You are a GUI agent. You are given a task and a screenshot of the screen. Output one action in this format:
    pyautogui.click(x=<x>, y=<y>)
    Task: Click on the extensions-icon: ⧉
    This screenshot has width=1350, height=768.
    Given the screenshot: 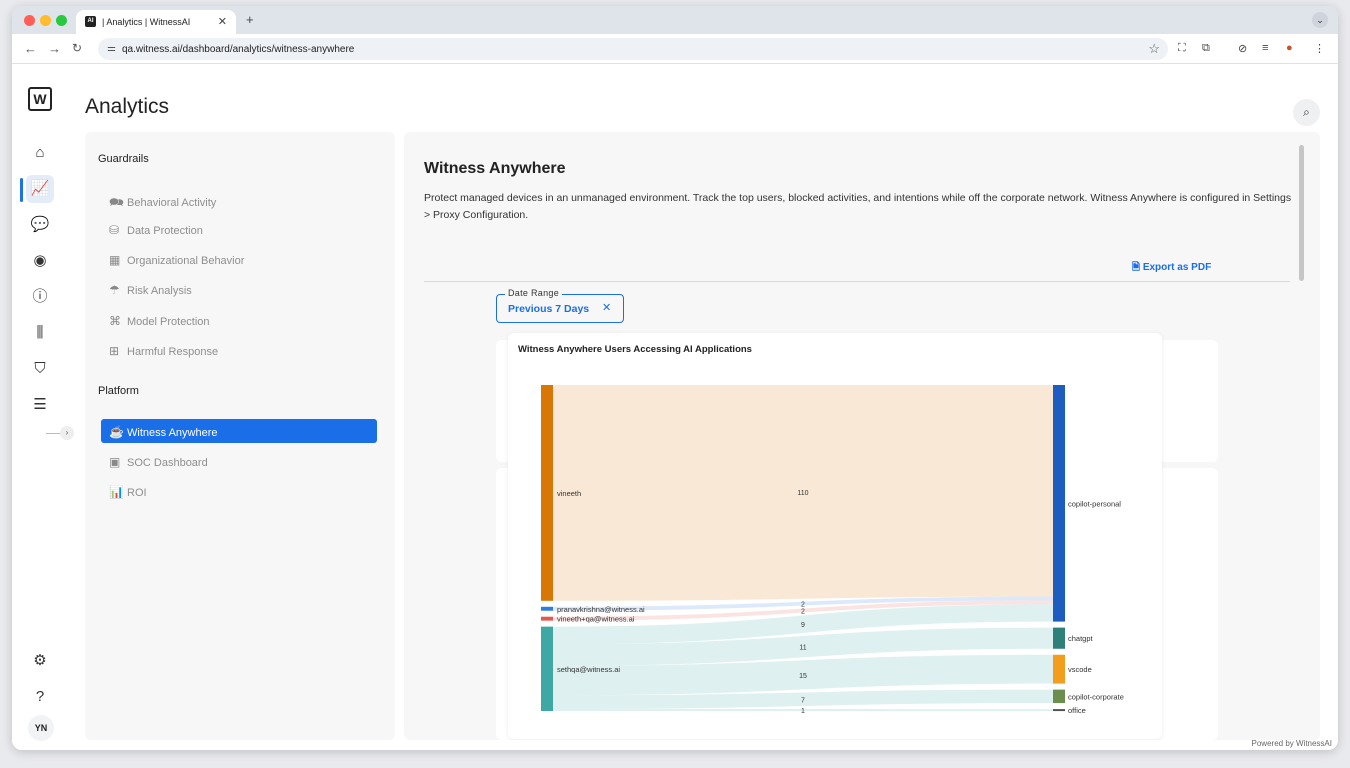 What is the action you would take?
    pyautogui.click(x=1206, y=48)
    